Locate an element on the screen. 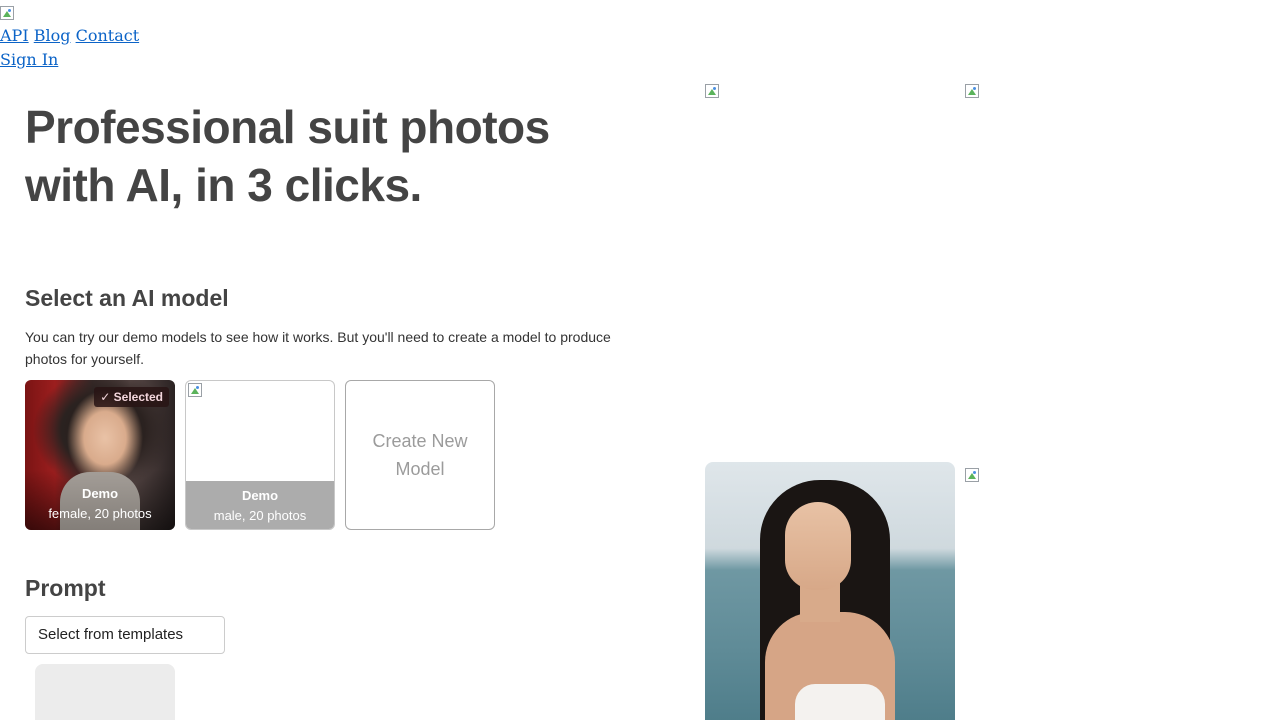  broken-image-icon is located at coordinates (196, 391).